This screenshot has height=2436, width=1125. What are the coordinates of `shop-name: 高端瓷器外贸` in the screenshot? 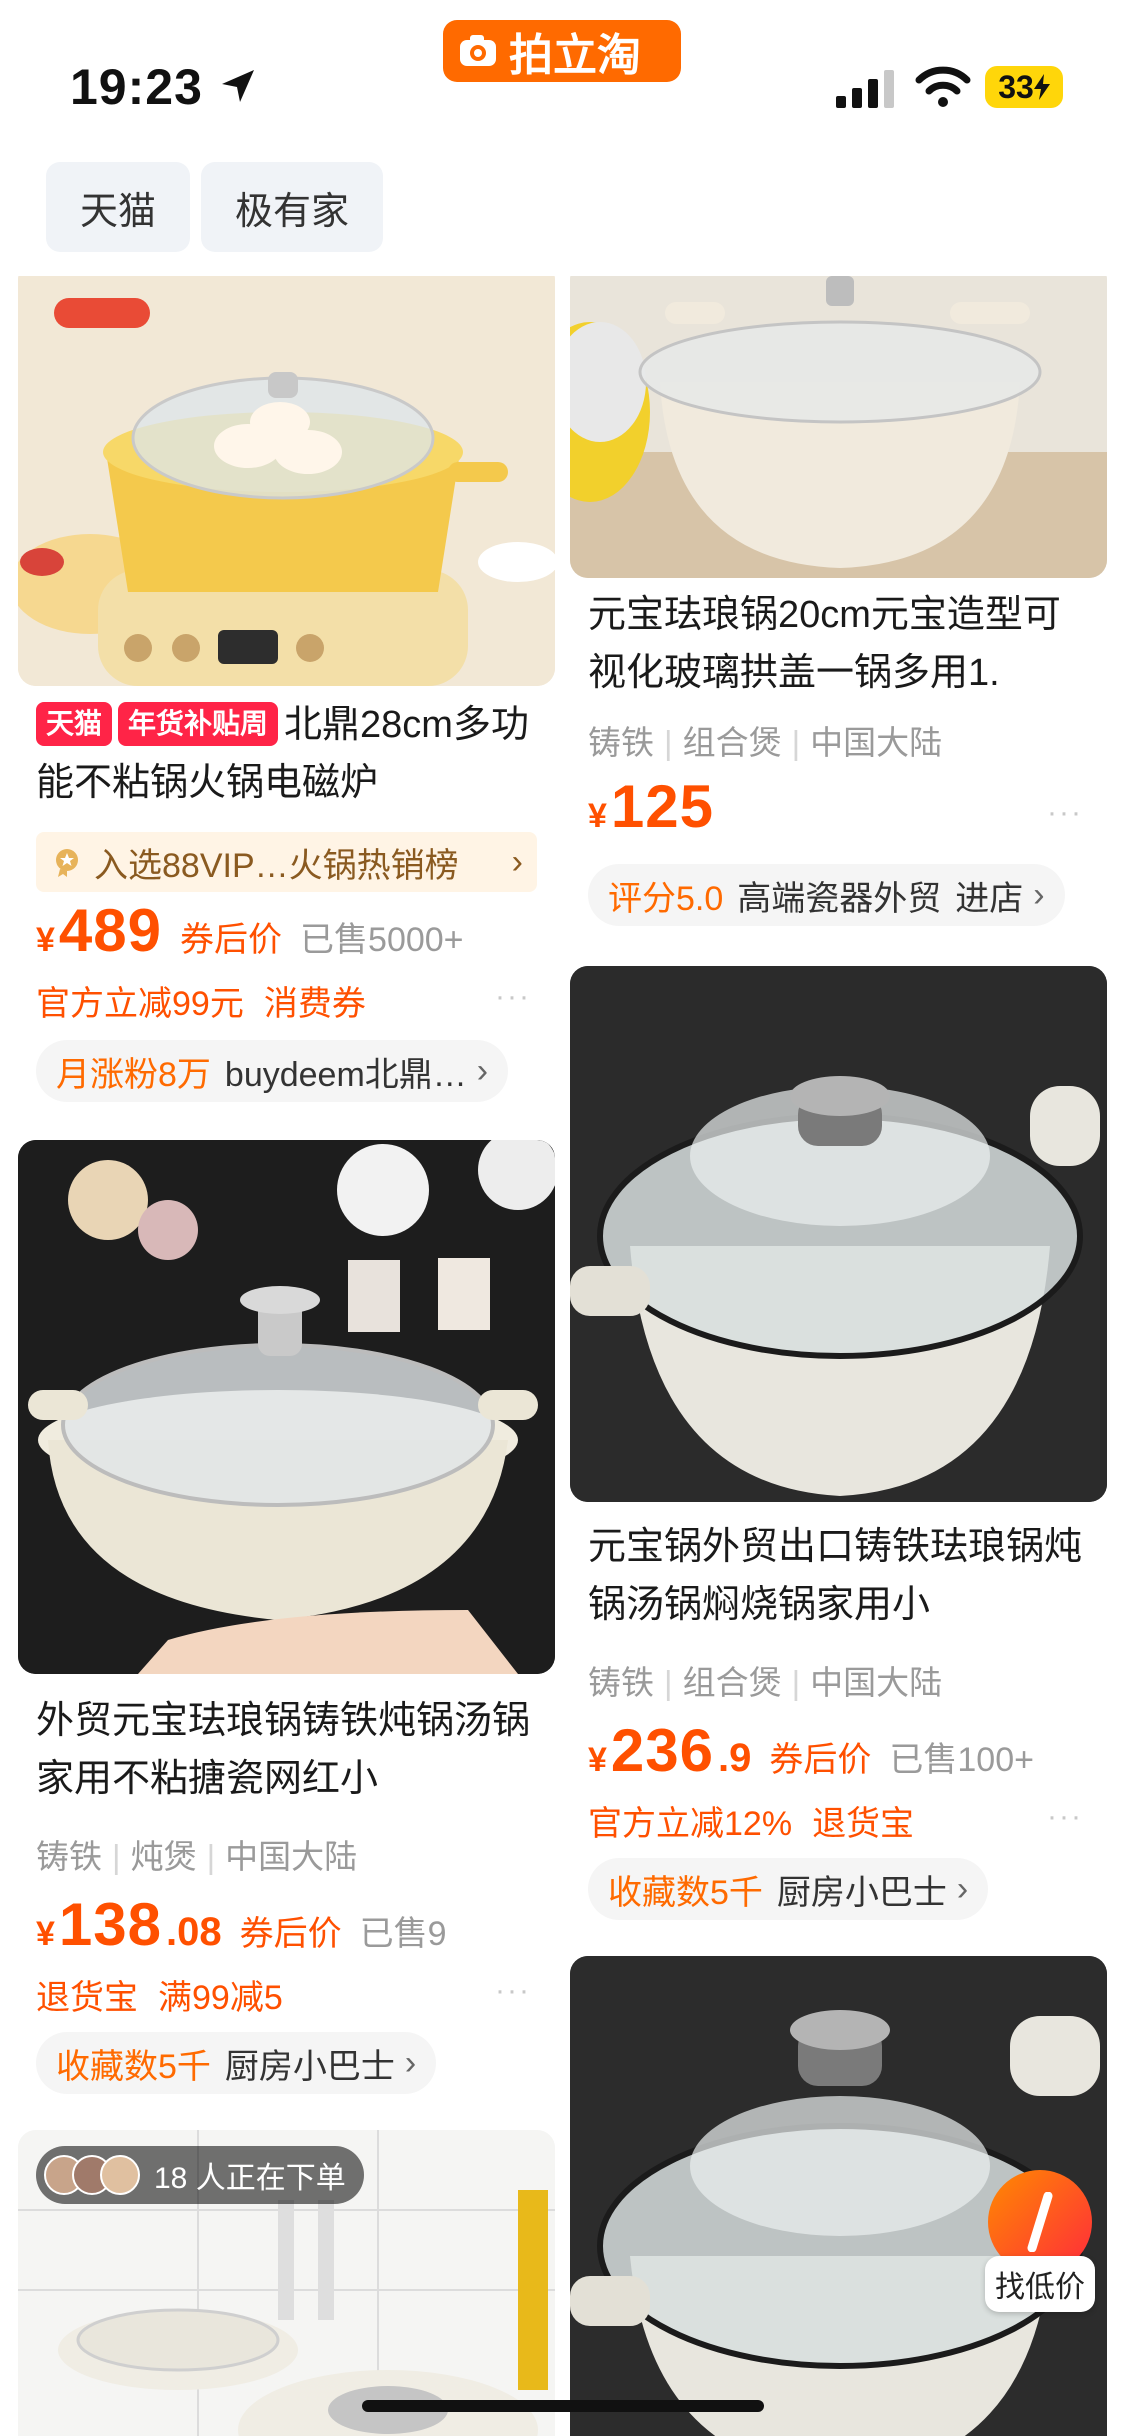 It's located at (839, 898).